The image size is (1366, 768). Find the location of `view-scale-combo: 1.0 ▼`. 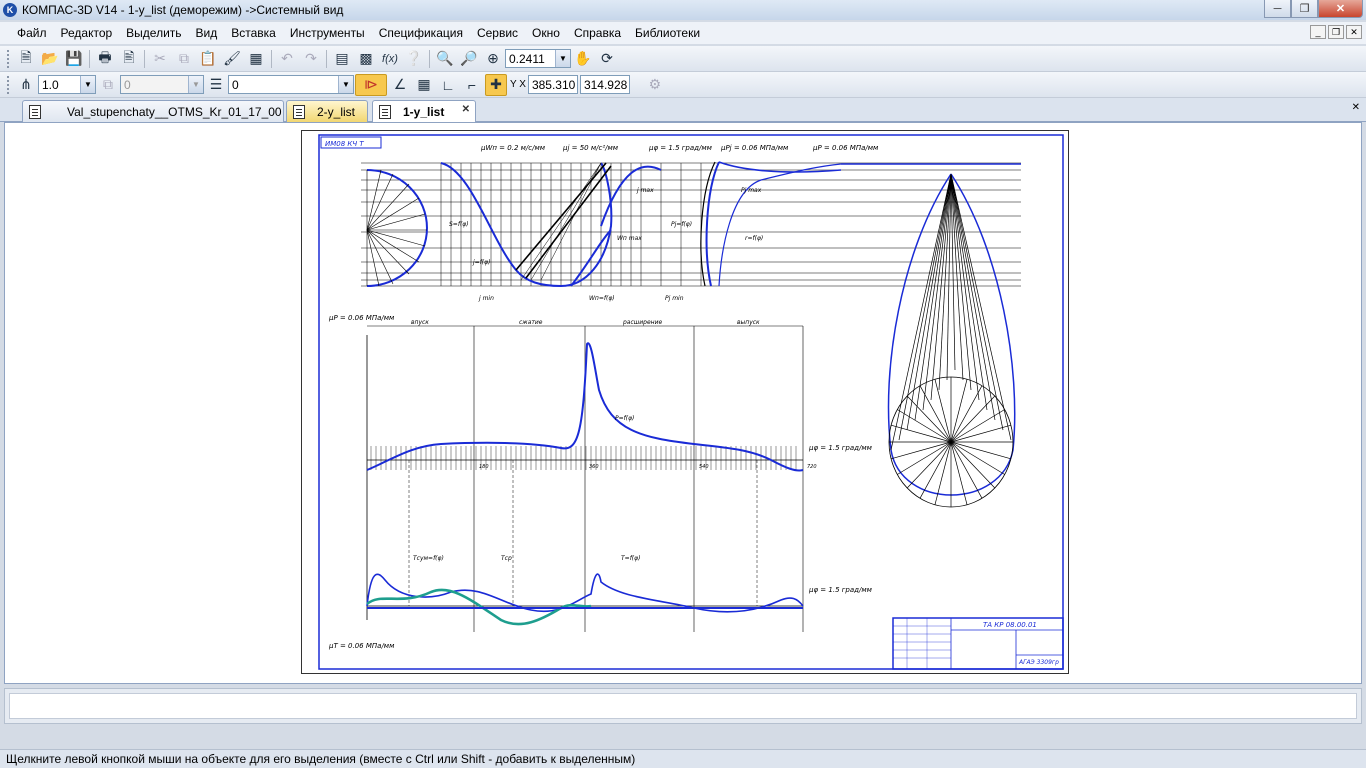

view-scale-combo: 1.0 ▼ is located at coordinates (67, 84).